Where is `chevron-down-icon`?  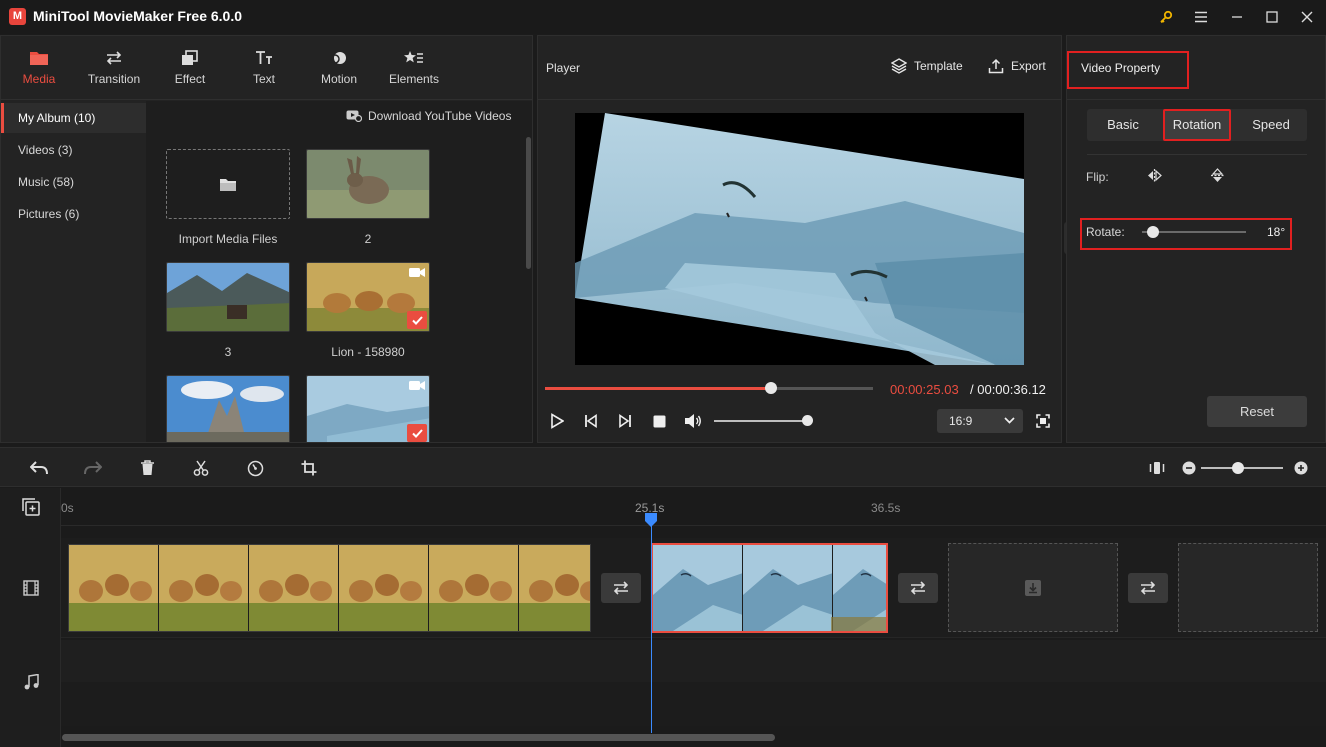
chevron-down-icon is located at coordinates (1009, 420).